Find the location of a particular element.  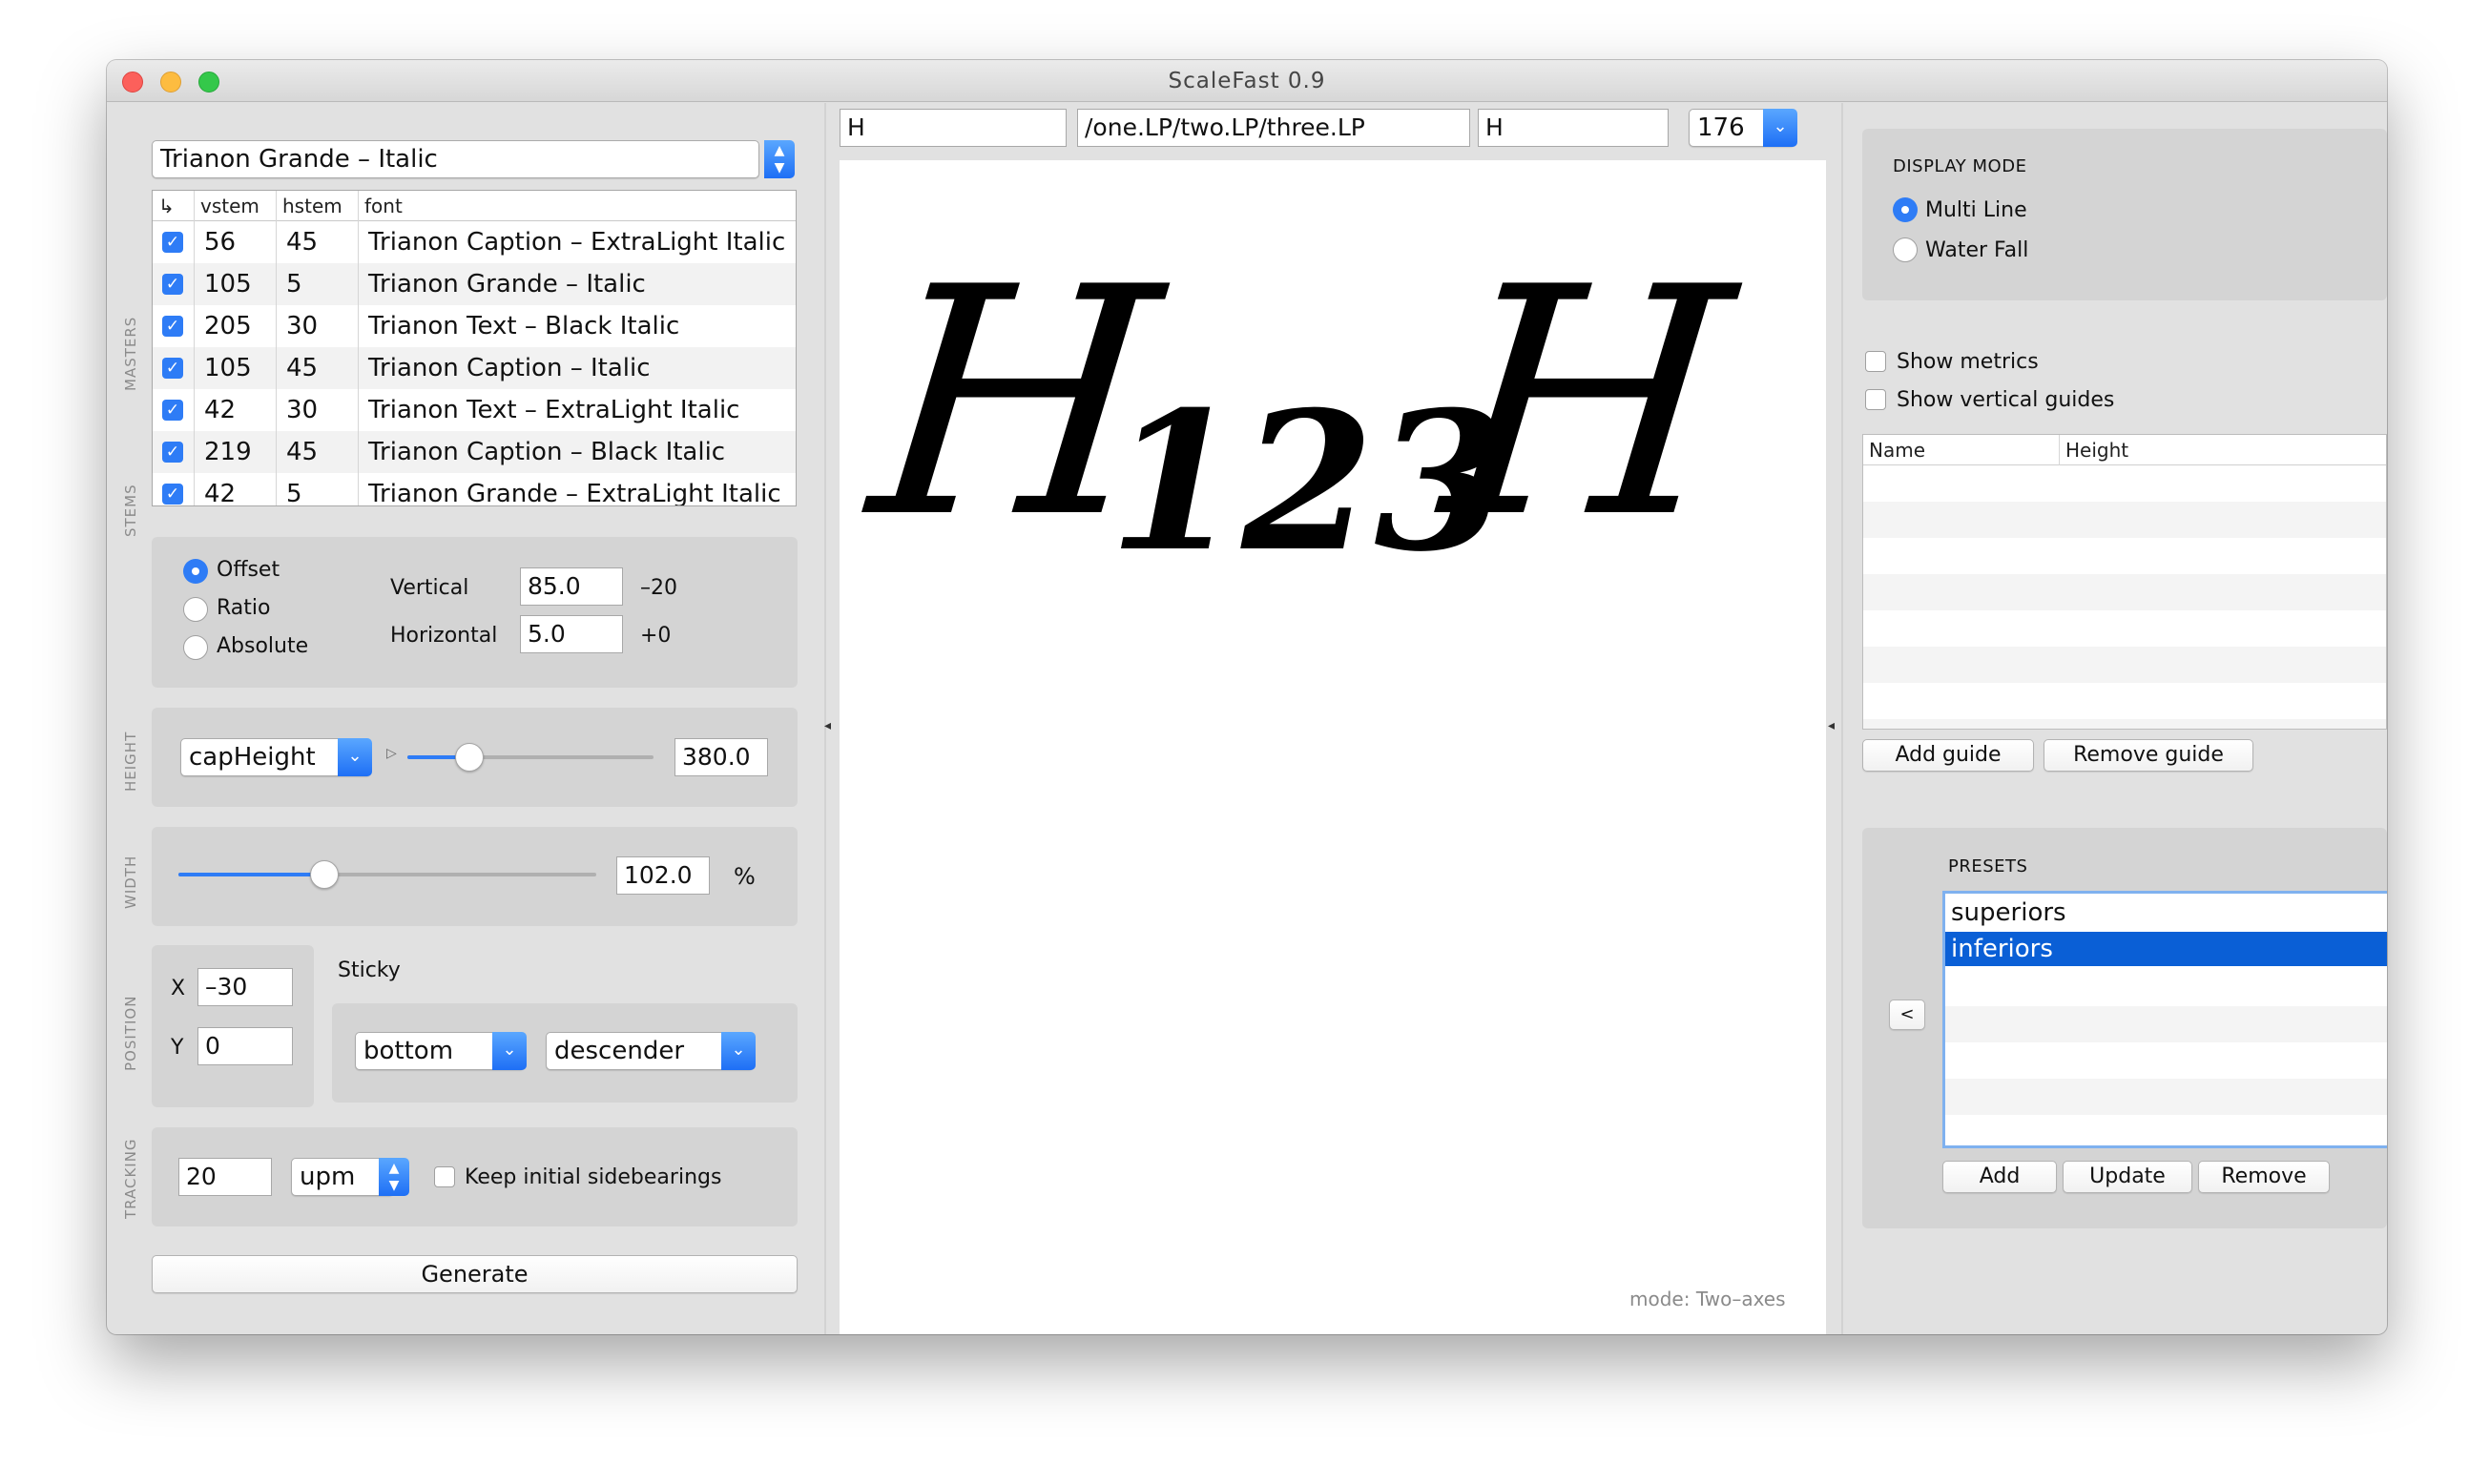

guides-table: Name Height is located at coordinates (2124, 582).